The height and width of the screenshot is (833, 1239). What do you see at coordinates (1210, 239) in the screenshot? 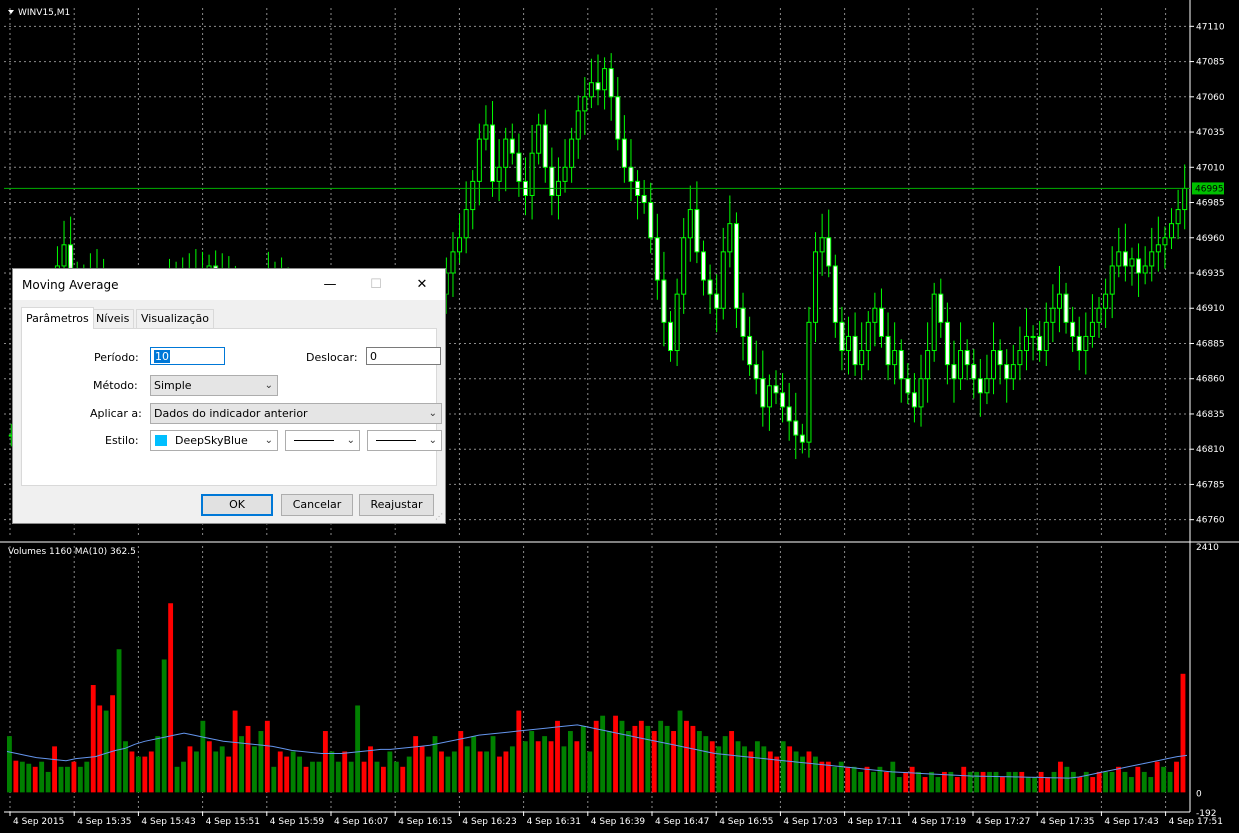
I see `price-tick-label: 46960` at bounding box center [1210, 239].